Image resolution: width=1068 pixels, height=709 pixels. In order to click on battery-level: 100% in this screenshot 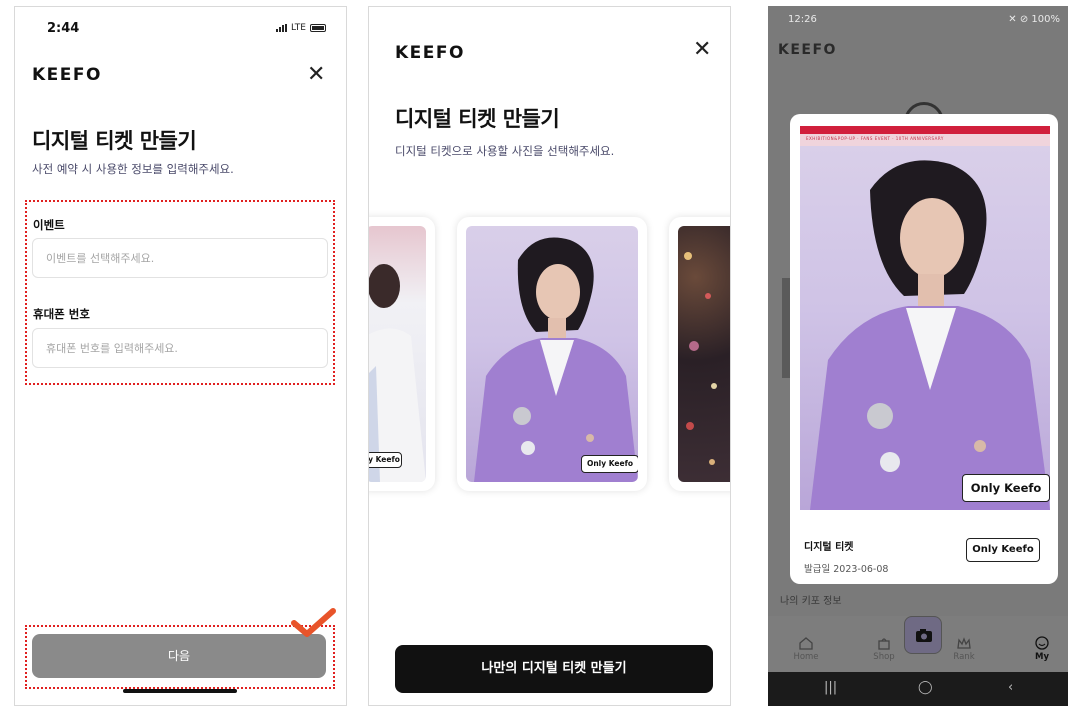, I will do `click(1045, 19)`.